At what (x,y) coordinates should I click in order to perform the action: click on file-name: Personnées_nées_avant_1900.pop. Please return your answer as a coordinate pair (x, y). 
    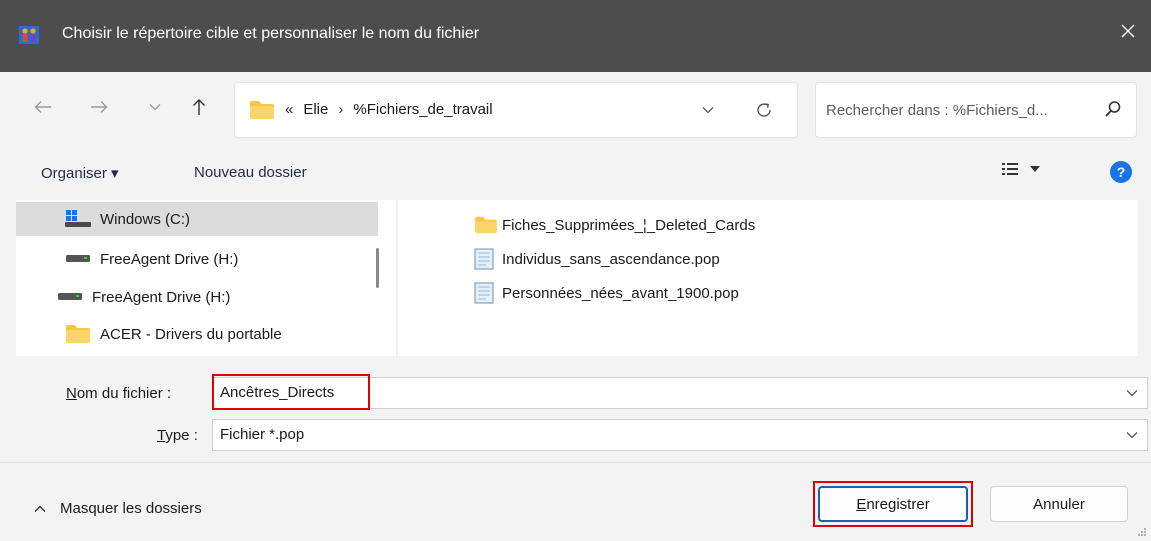
    Looking at the image, I should click on (620, 293).